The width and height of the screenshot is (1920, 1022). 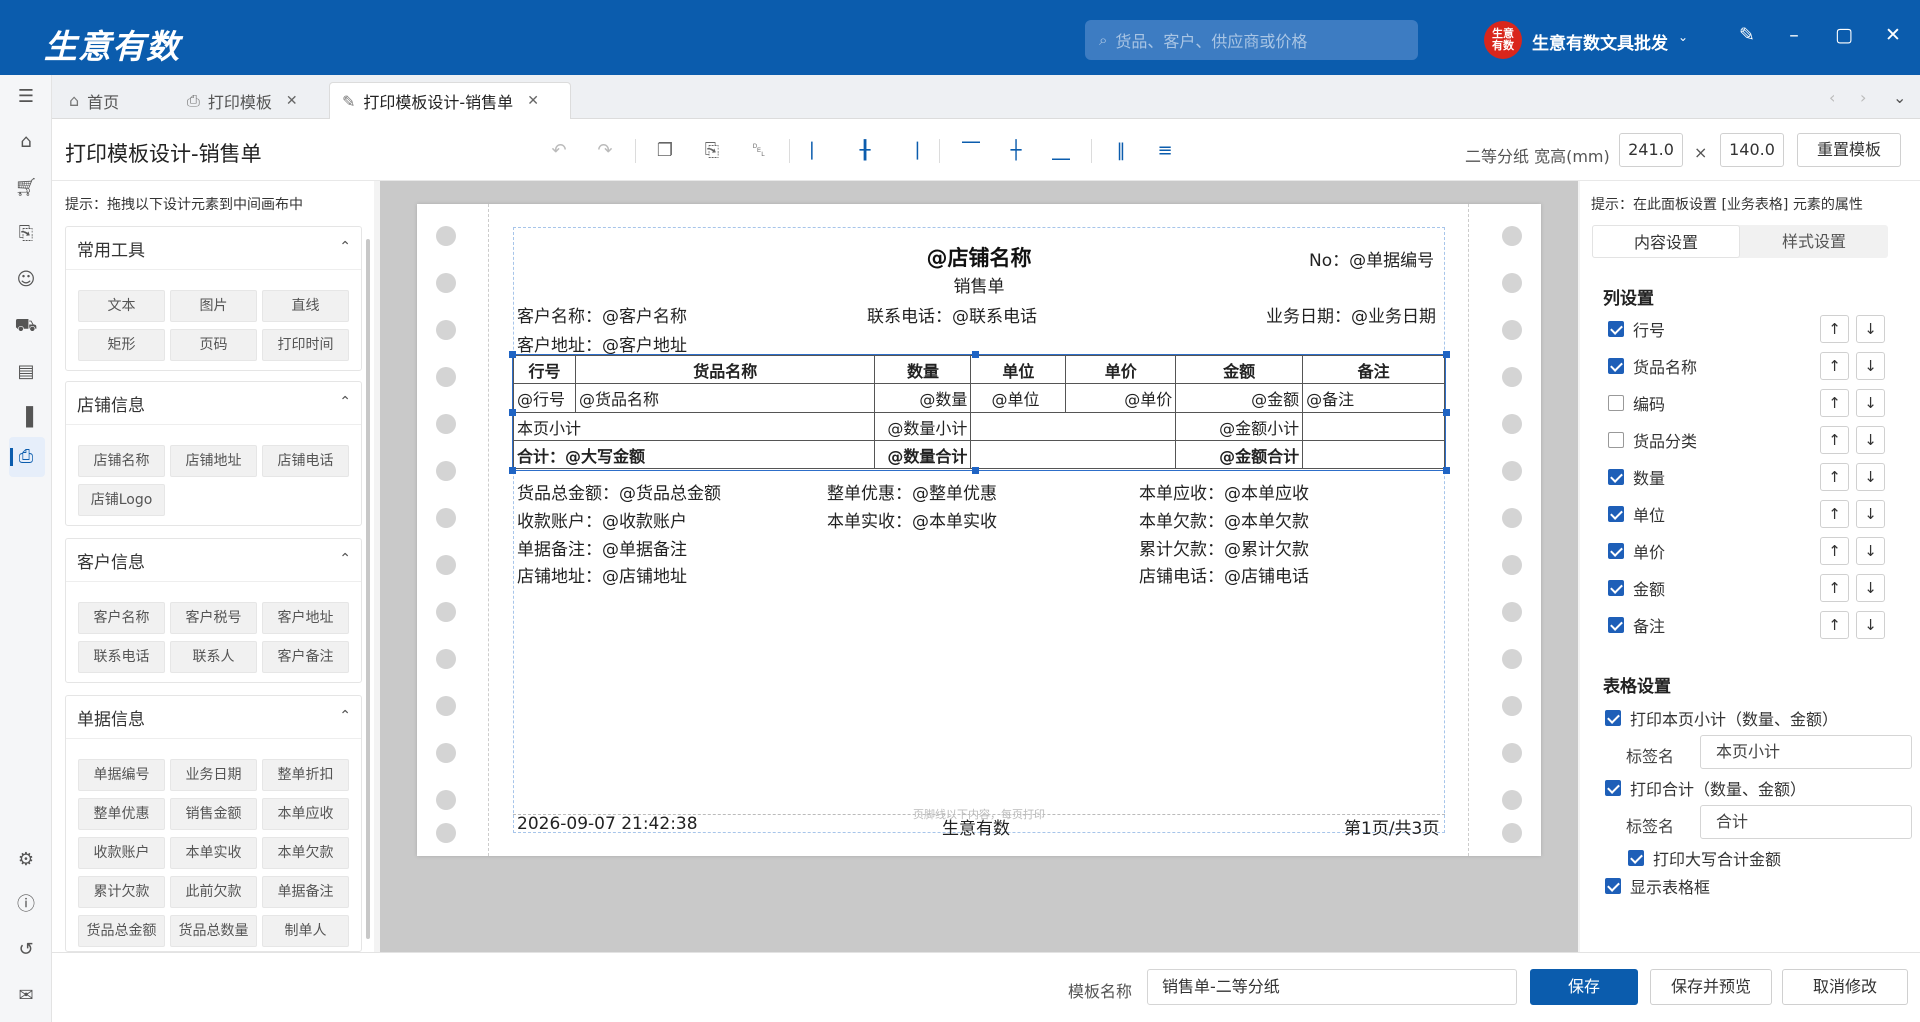 I want to click on align-right-icon: ⎹, so click(x=909, y=151).